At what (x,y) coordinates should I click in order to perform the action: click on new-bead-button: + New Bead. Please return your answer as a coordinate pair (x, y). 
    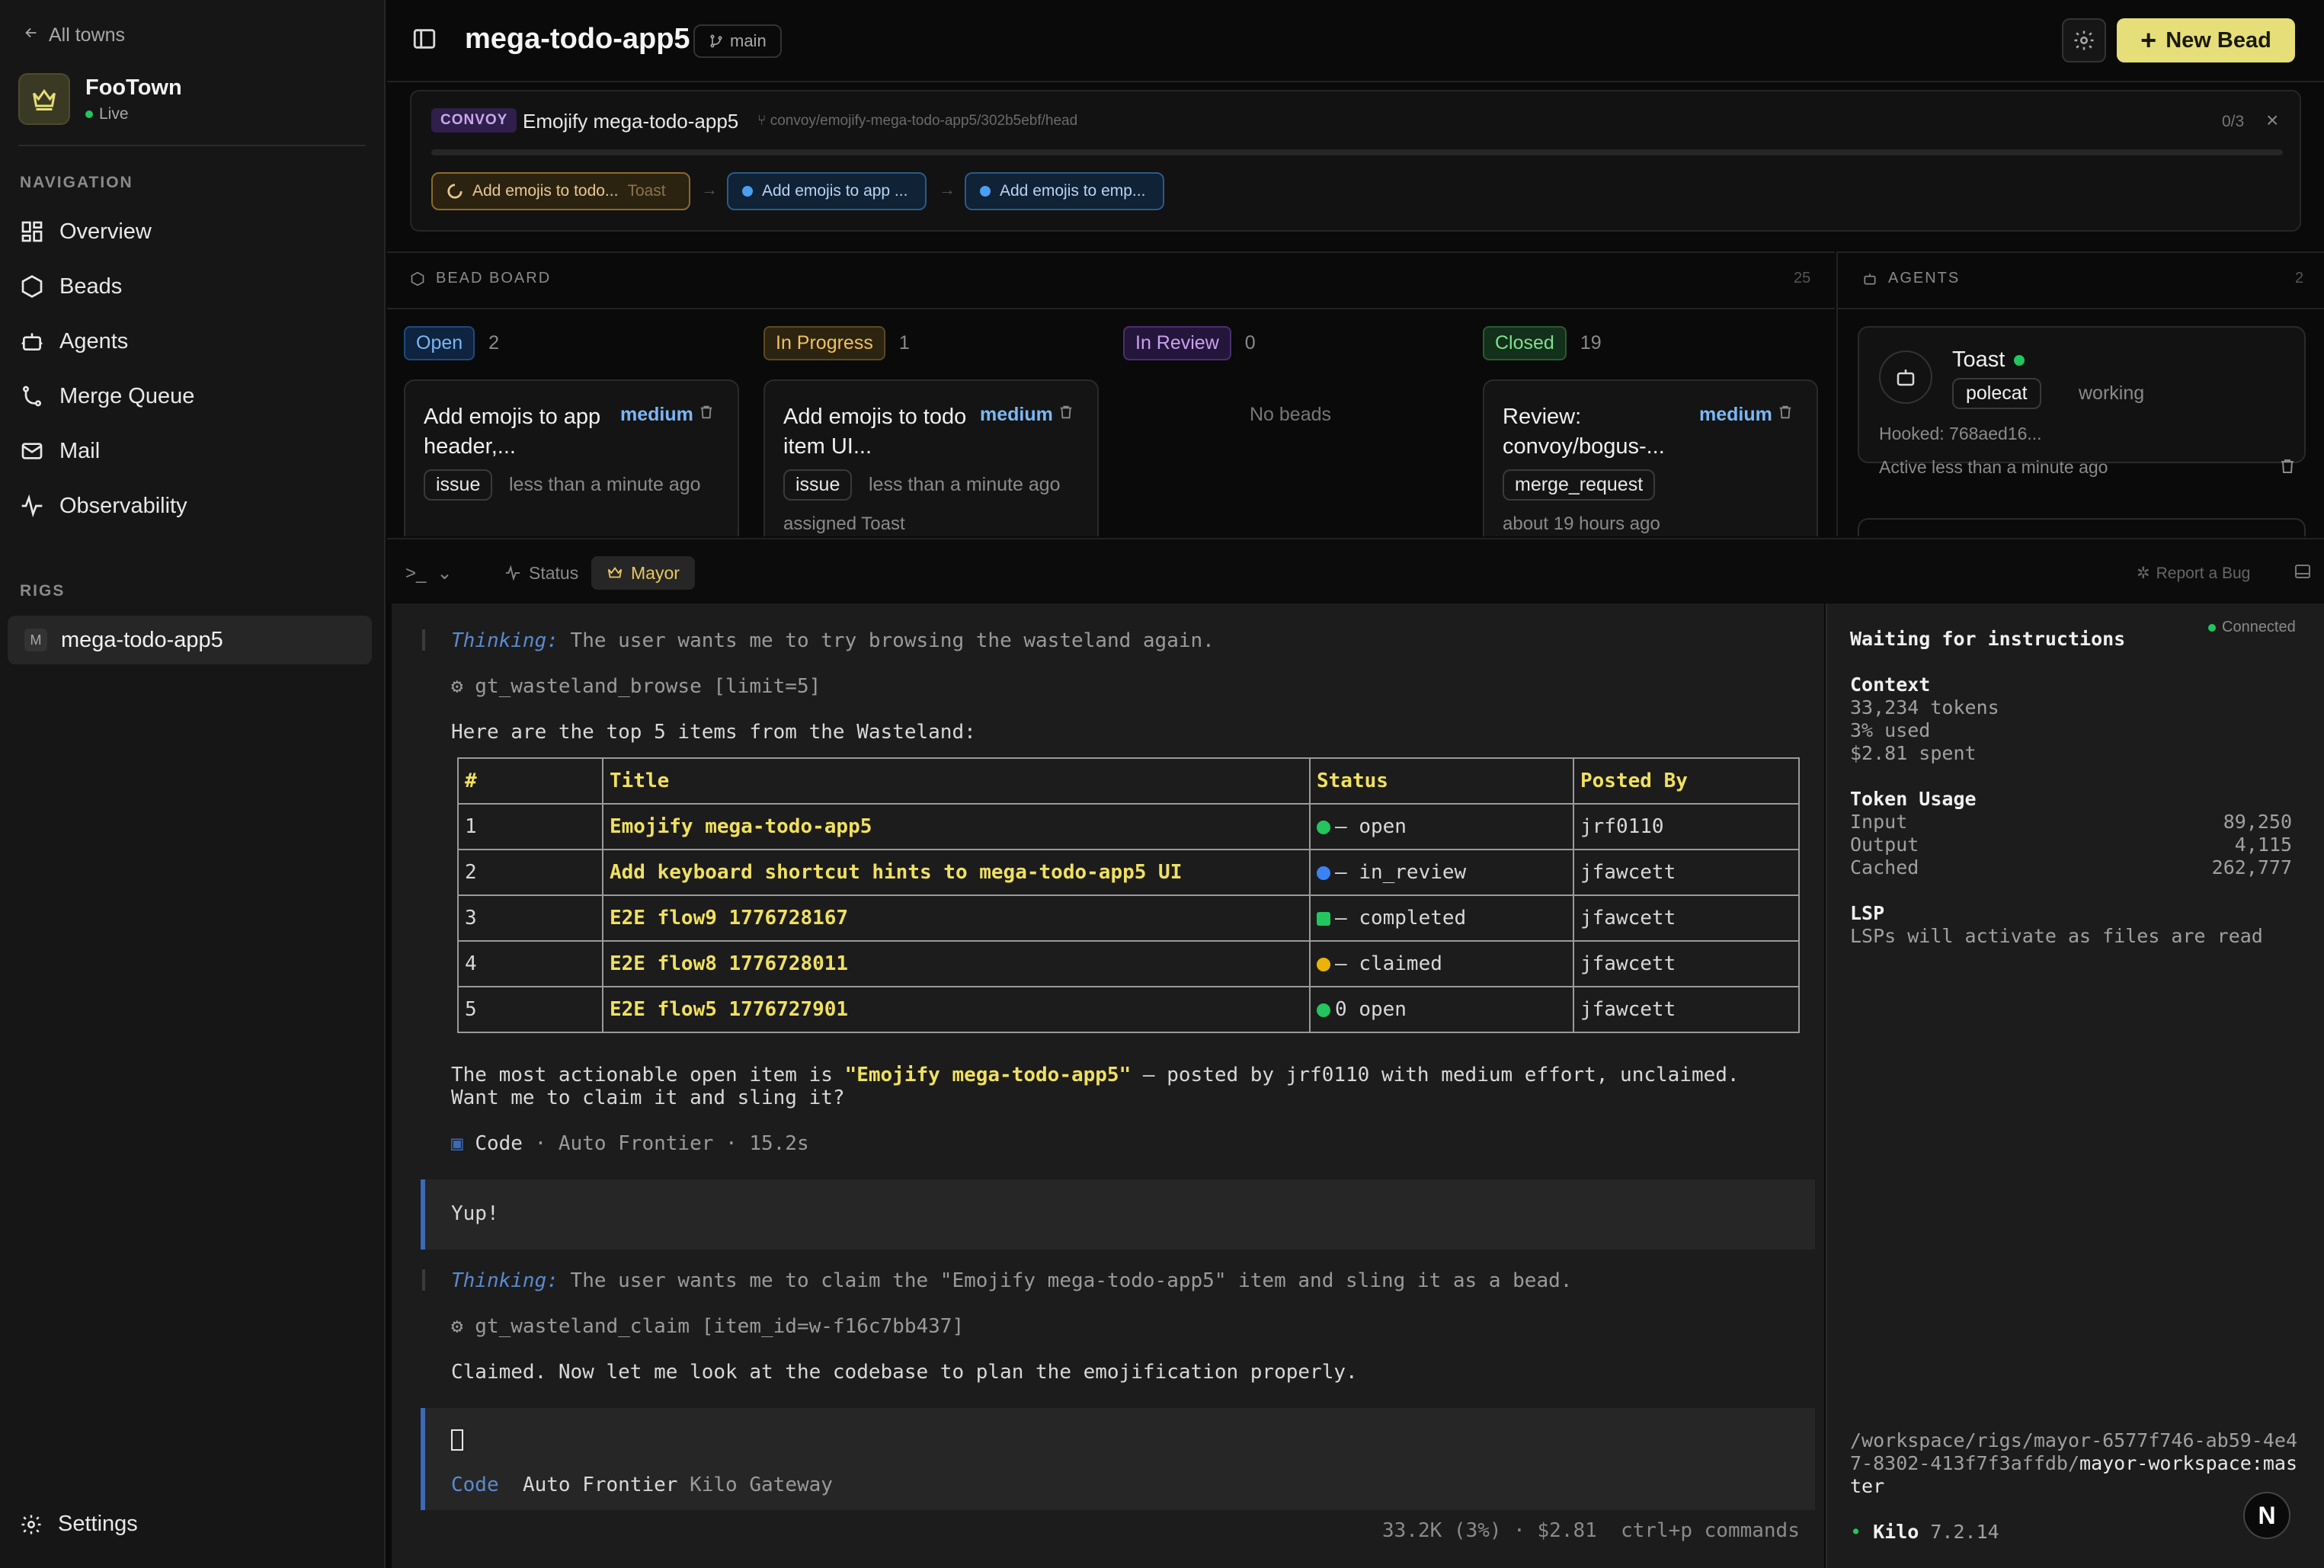
    Looking at the image, I should click on (2206, 40).